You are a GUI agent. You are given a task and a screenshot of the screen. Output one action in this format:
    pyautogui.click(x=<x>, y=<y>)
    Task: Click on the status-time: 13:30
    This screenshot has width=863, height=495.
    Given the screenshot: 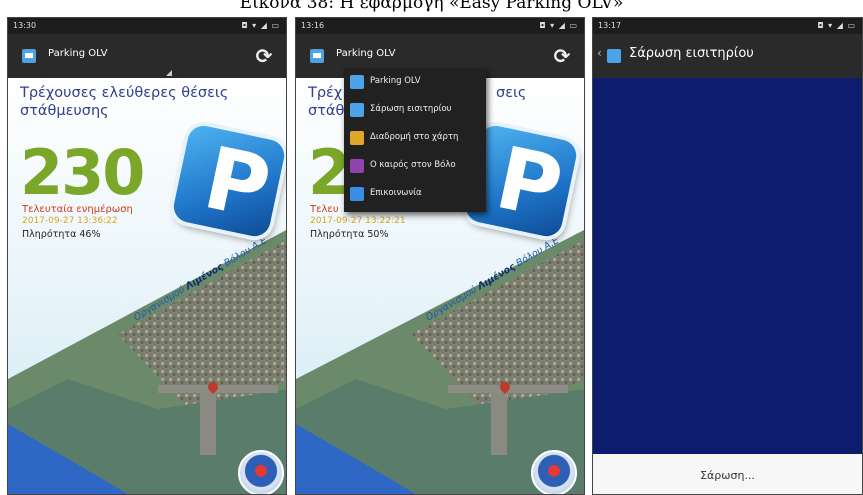 What is the action you would take?
    pyautogui.click(x=25, y=25)
    